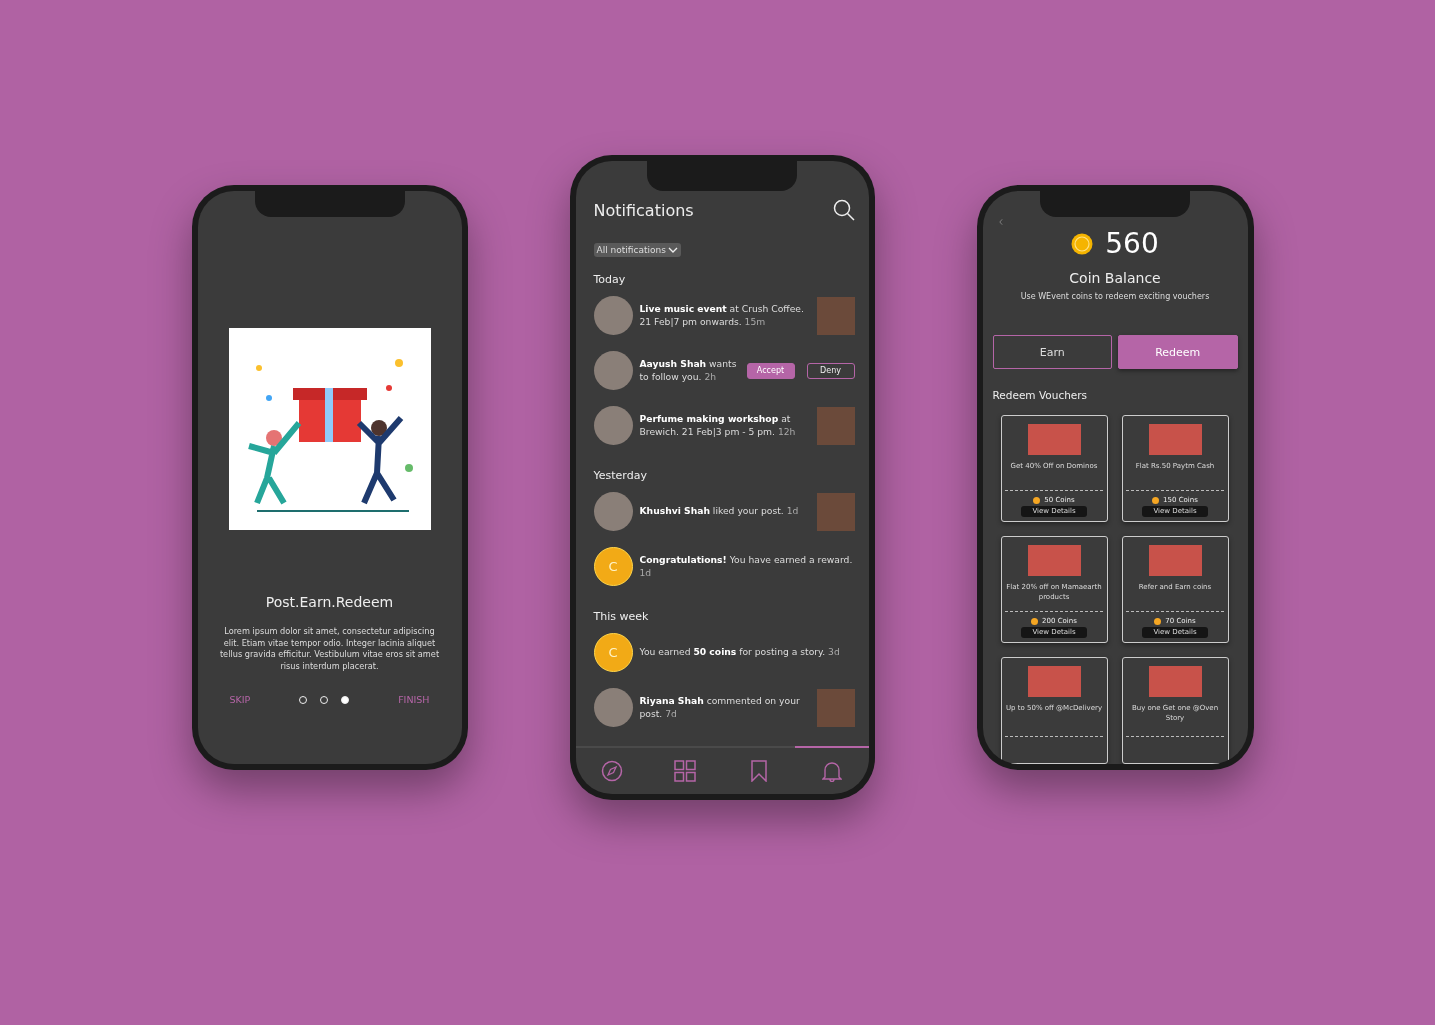 This screenshot has height=1025, width=1435. What do you see at coordinates (621, 616) in the screenshot?
I see `section-heading: This week` at bounding box center [621, 616].